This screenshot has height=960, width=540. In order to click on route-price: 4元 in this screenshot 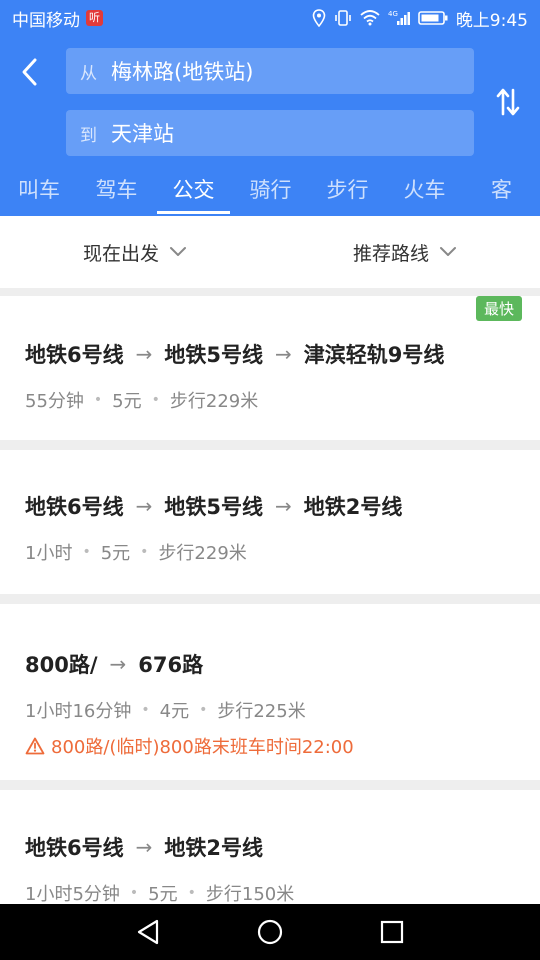, I will do `click(174, 711)`.